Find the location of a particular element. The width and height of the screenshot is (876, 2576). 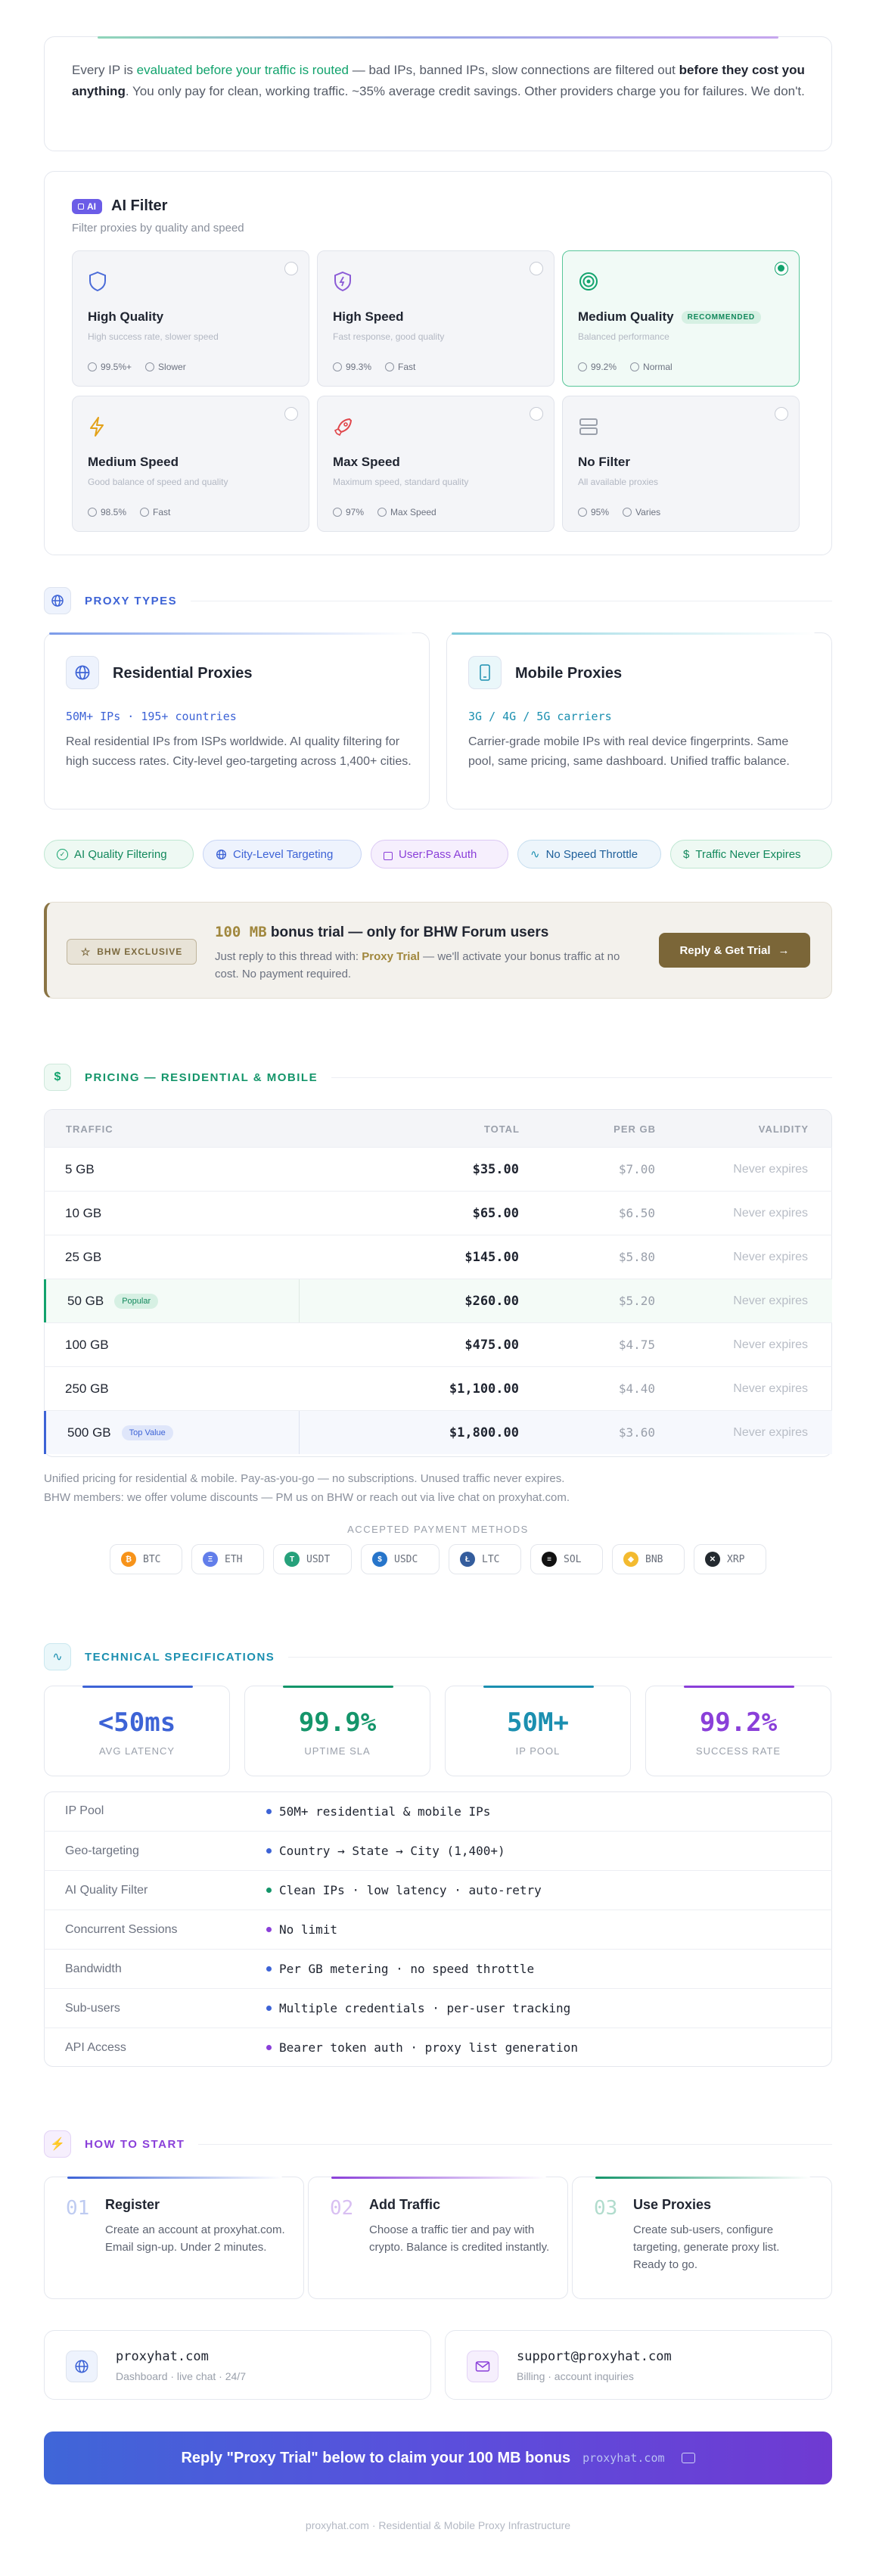

speed: Normal is located at coordinates (651, 367).